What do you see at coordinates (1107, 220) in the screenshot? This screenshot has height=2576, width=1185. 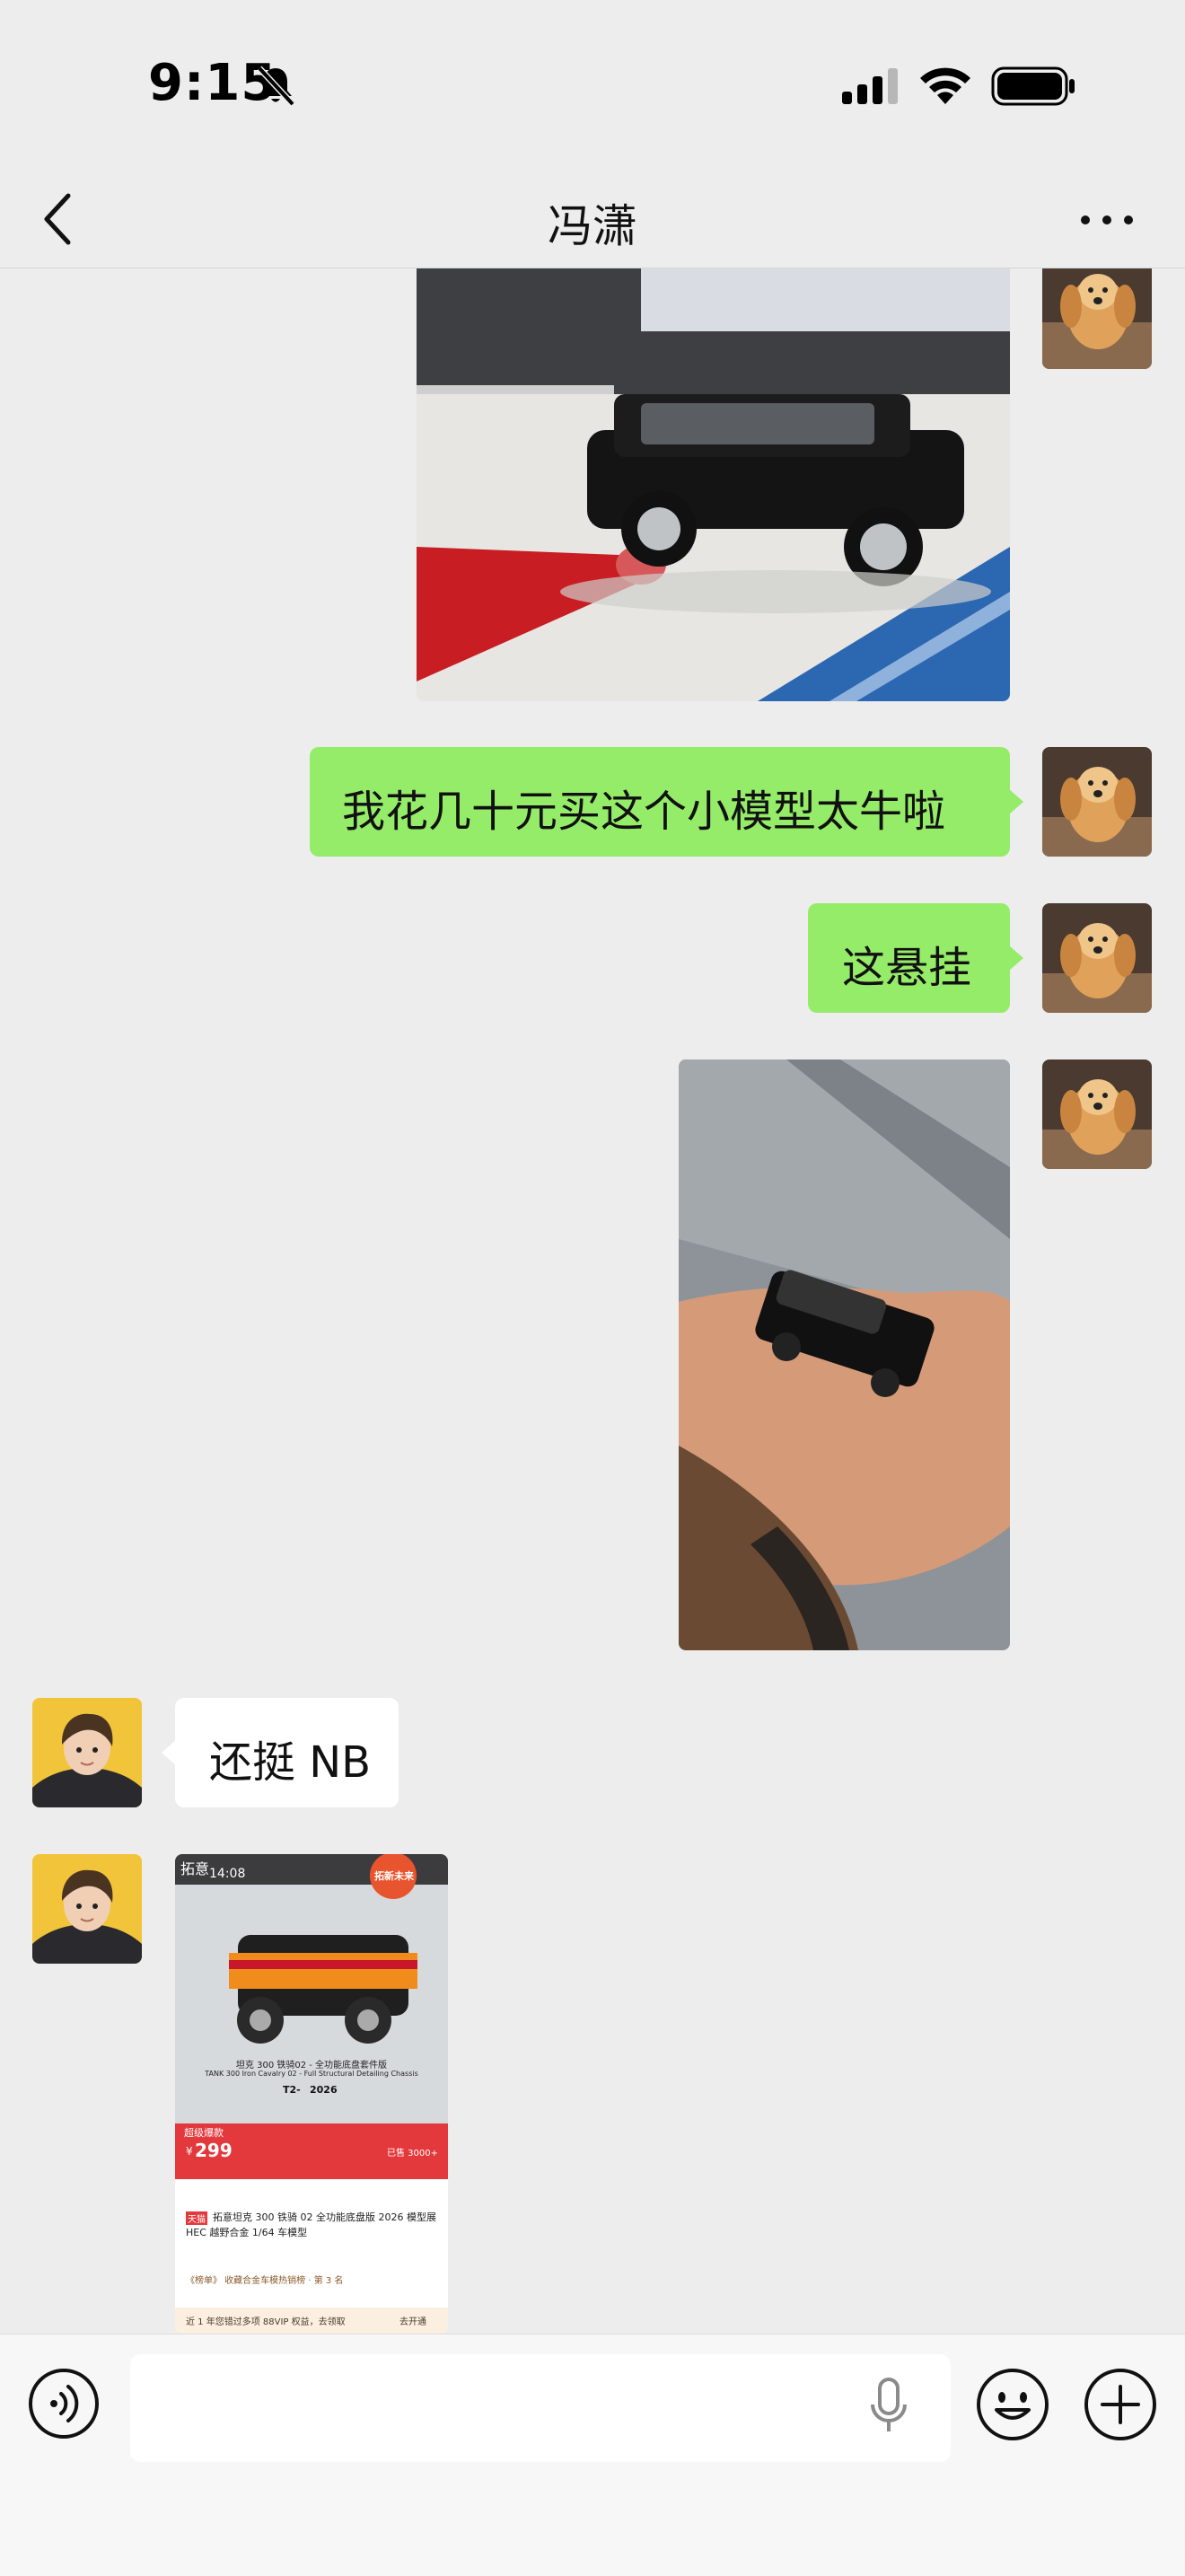 I see `more-icon` at bounding box center [1107, 220].